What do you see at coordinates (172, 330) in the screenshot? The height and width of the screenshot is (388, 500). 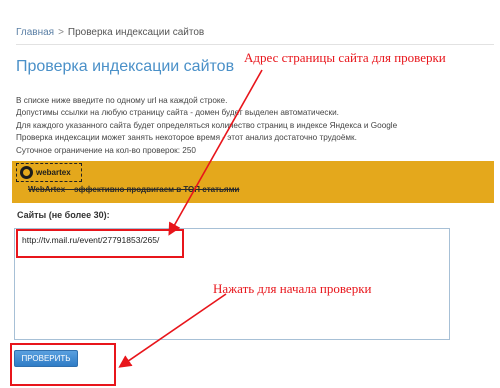 I see `start-arrow` at bounding box center [172, 330].